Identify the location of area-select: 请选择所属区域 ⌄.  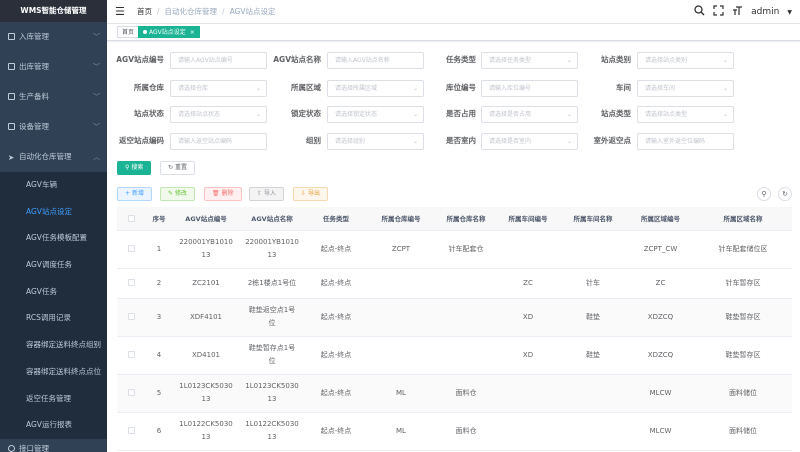
(375, 88).